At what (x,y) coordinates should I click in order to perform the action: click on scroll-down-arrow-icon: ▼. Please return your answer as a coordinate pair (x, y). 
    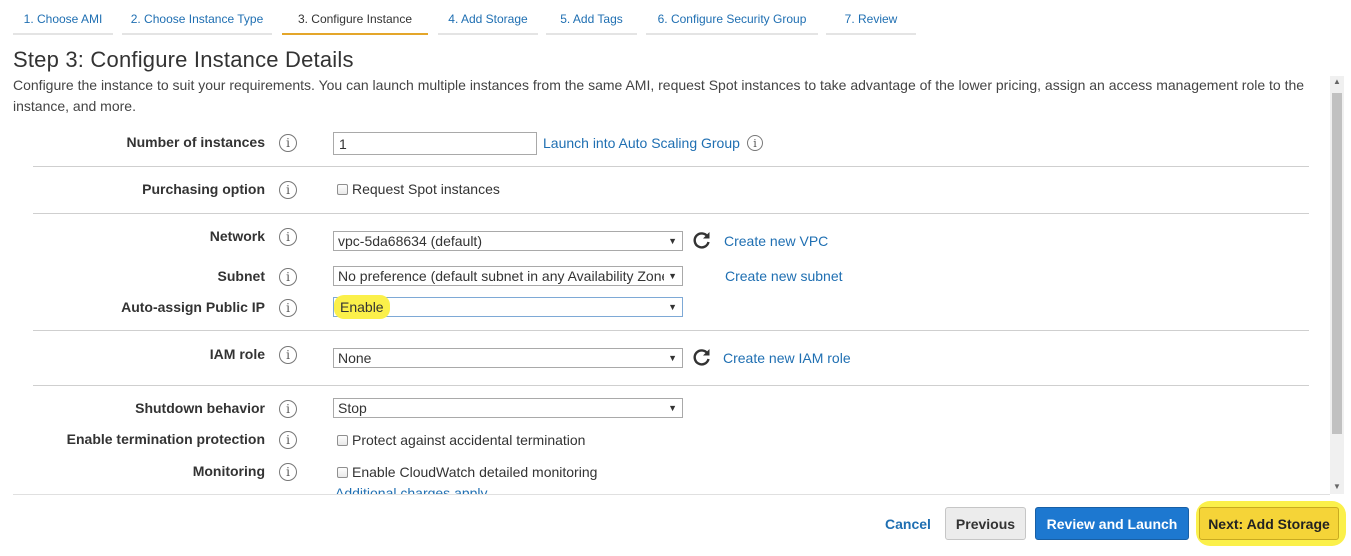
    Looking at the image, I should click on (1337, 487).